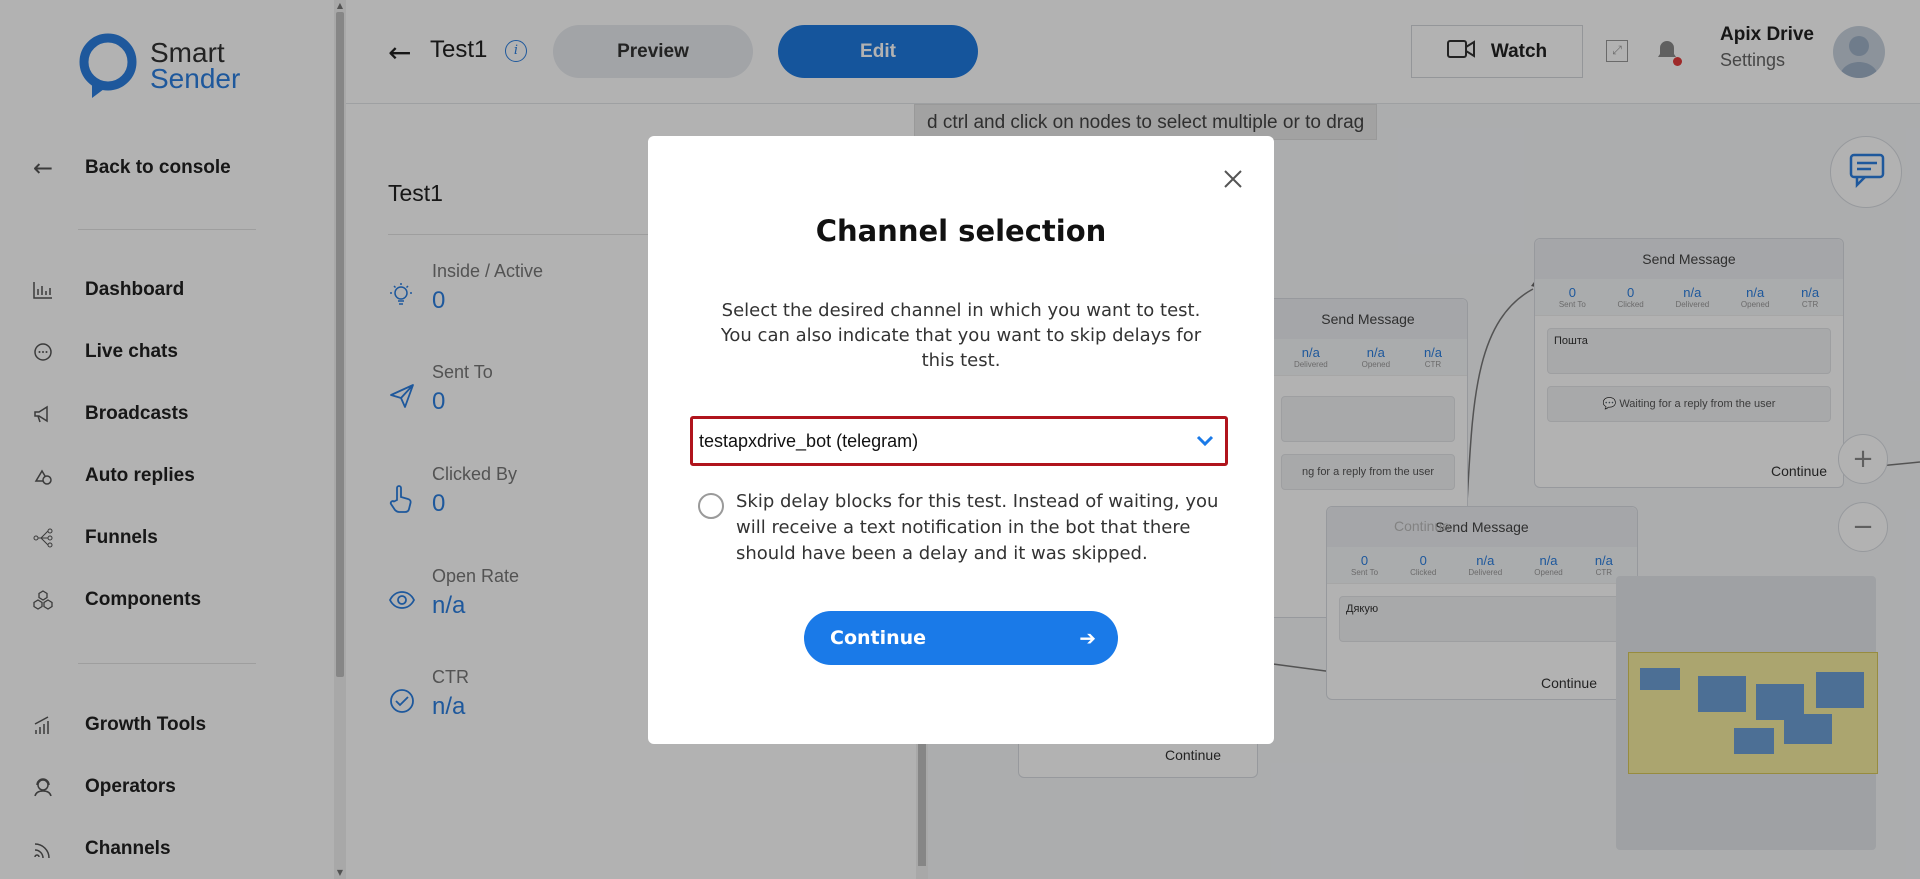 The height and width of the screenshot is (879, 1920). Describe the element at coordinates (961, 638) in the screenshot. I see `continue-button: Continue ➔` at that location.